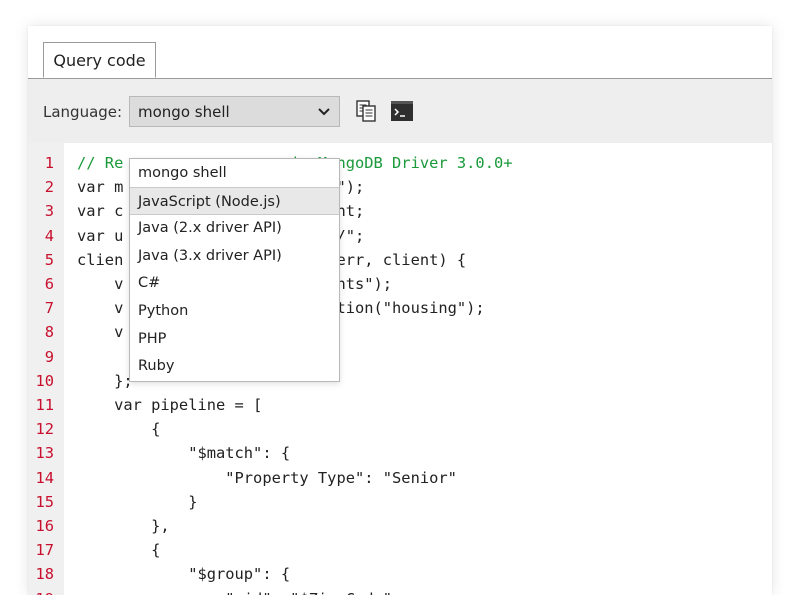 The width and height of the screenshot is (800, 595). Describe the element at coordinates (100, 332) in the screenshot. I see `code-text: v` at that location.